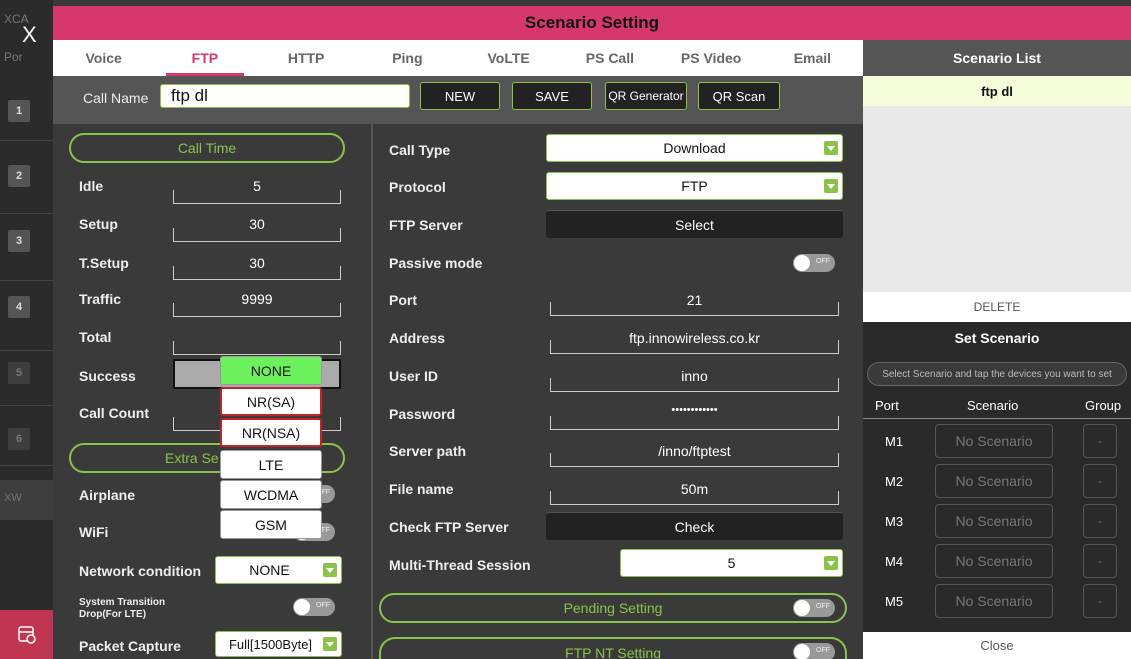  I want to click on bg-row-number: 2, so click(19, 176).